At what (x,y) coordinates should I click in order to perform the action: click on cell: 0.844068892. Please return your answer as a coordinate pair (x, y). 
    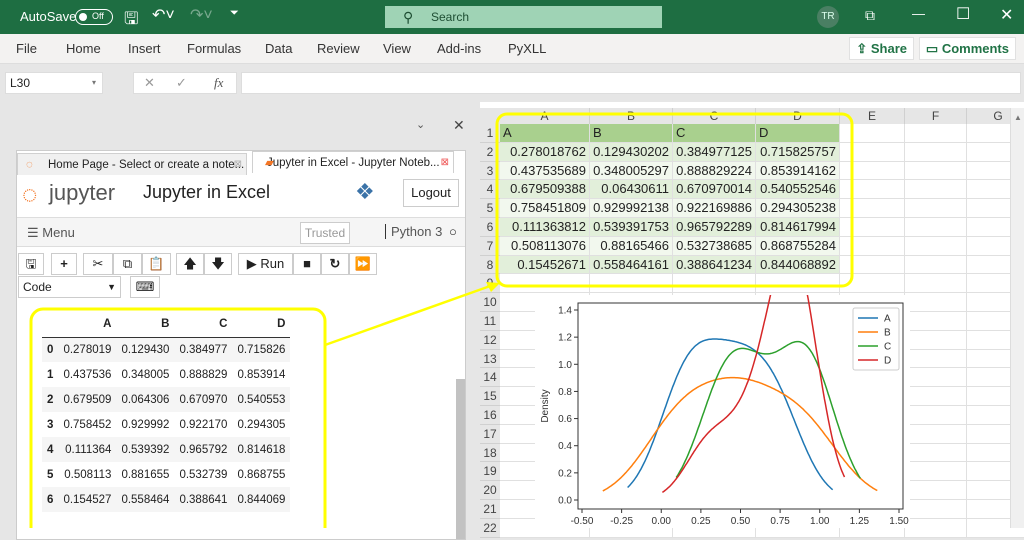
    Looking at the image, I should click on (798, 265).